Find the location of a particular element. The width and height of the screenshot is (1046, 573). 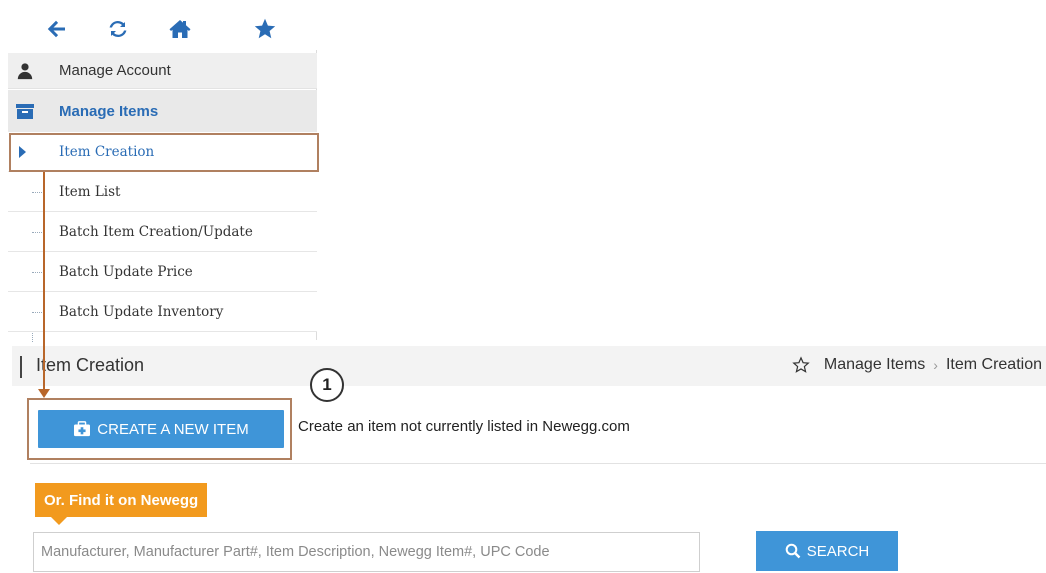

sidebar-item-batch-item-creation: Batch Item Creation/Update is located at coordinates (162, 232).